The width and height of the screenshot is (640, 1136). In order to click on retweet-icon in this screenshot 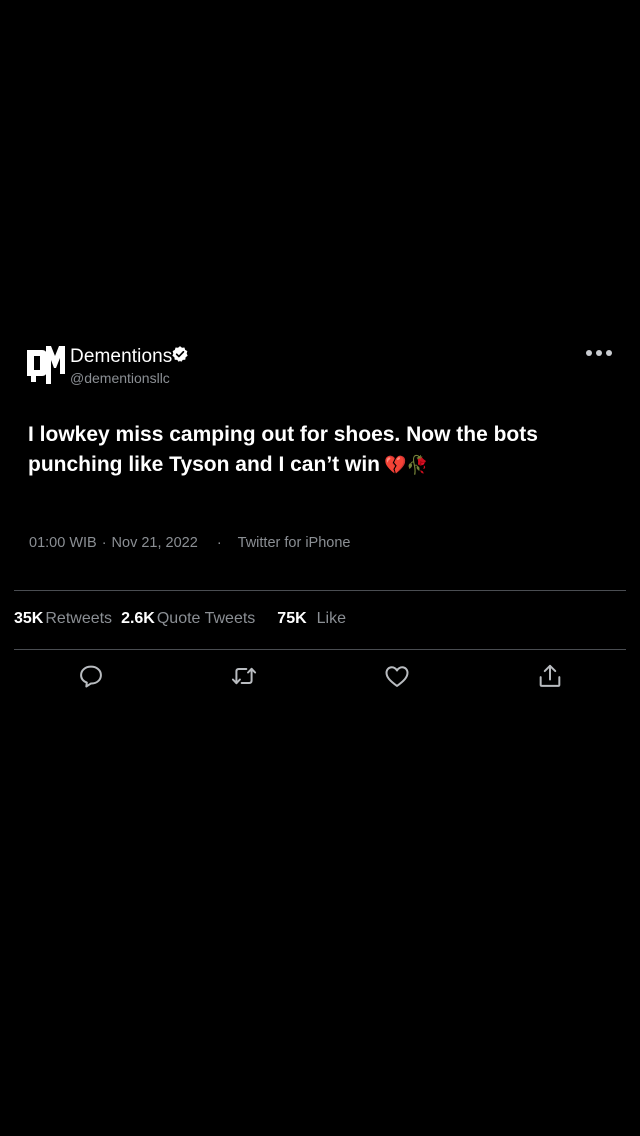, I will do `click(244, 676)`.